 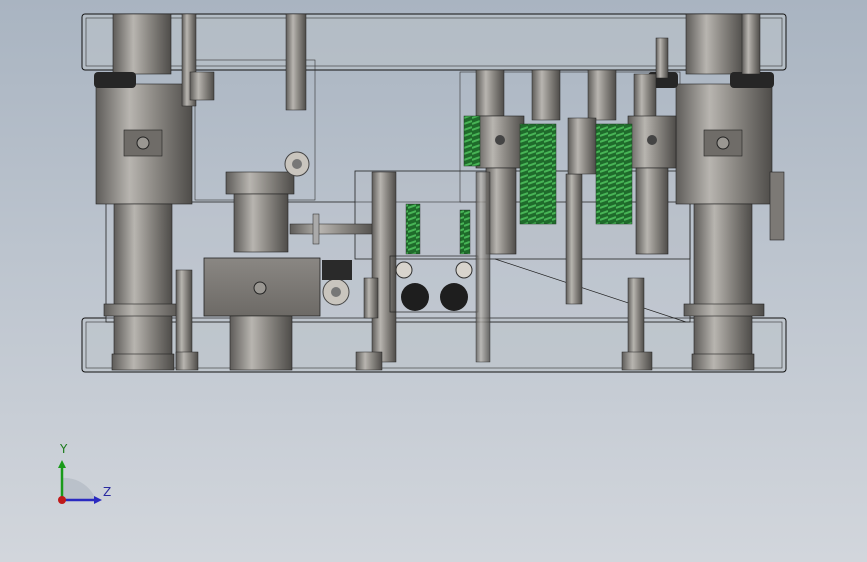 I want to click on triad-z-label: Z, so click(x=107, y=492).